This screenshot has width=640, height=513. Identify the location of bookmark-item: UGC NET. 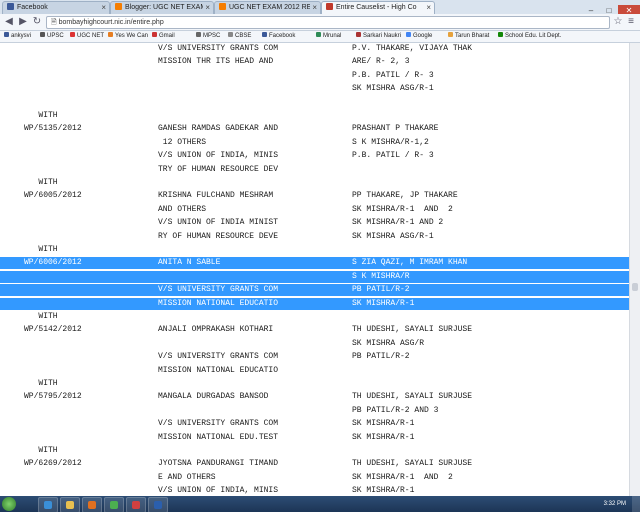
(87, 36).